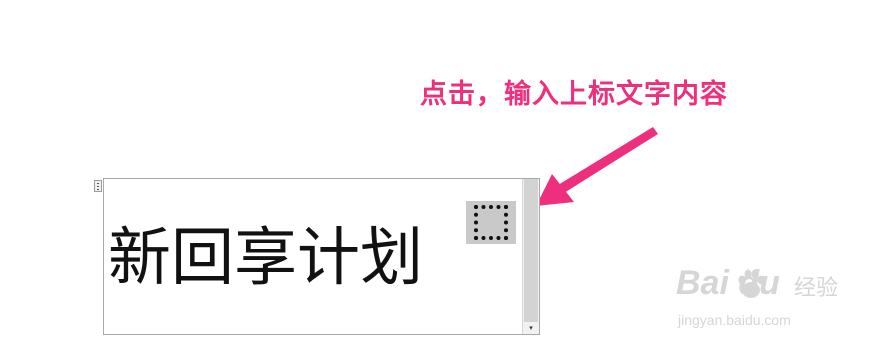 The width and height of the screenshot is (881, 355). Describe the element at coordinates (771, 301) in the screenshot. I see `watermark-logo: Bai du 经验 jingyan.baidu.com` at that location.